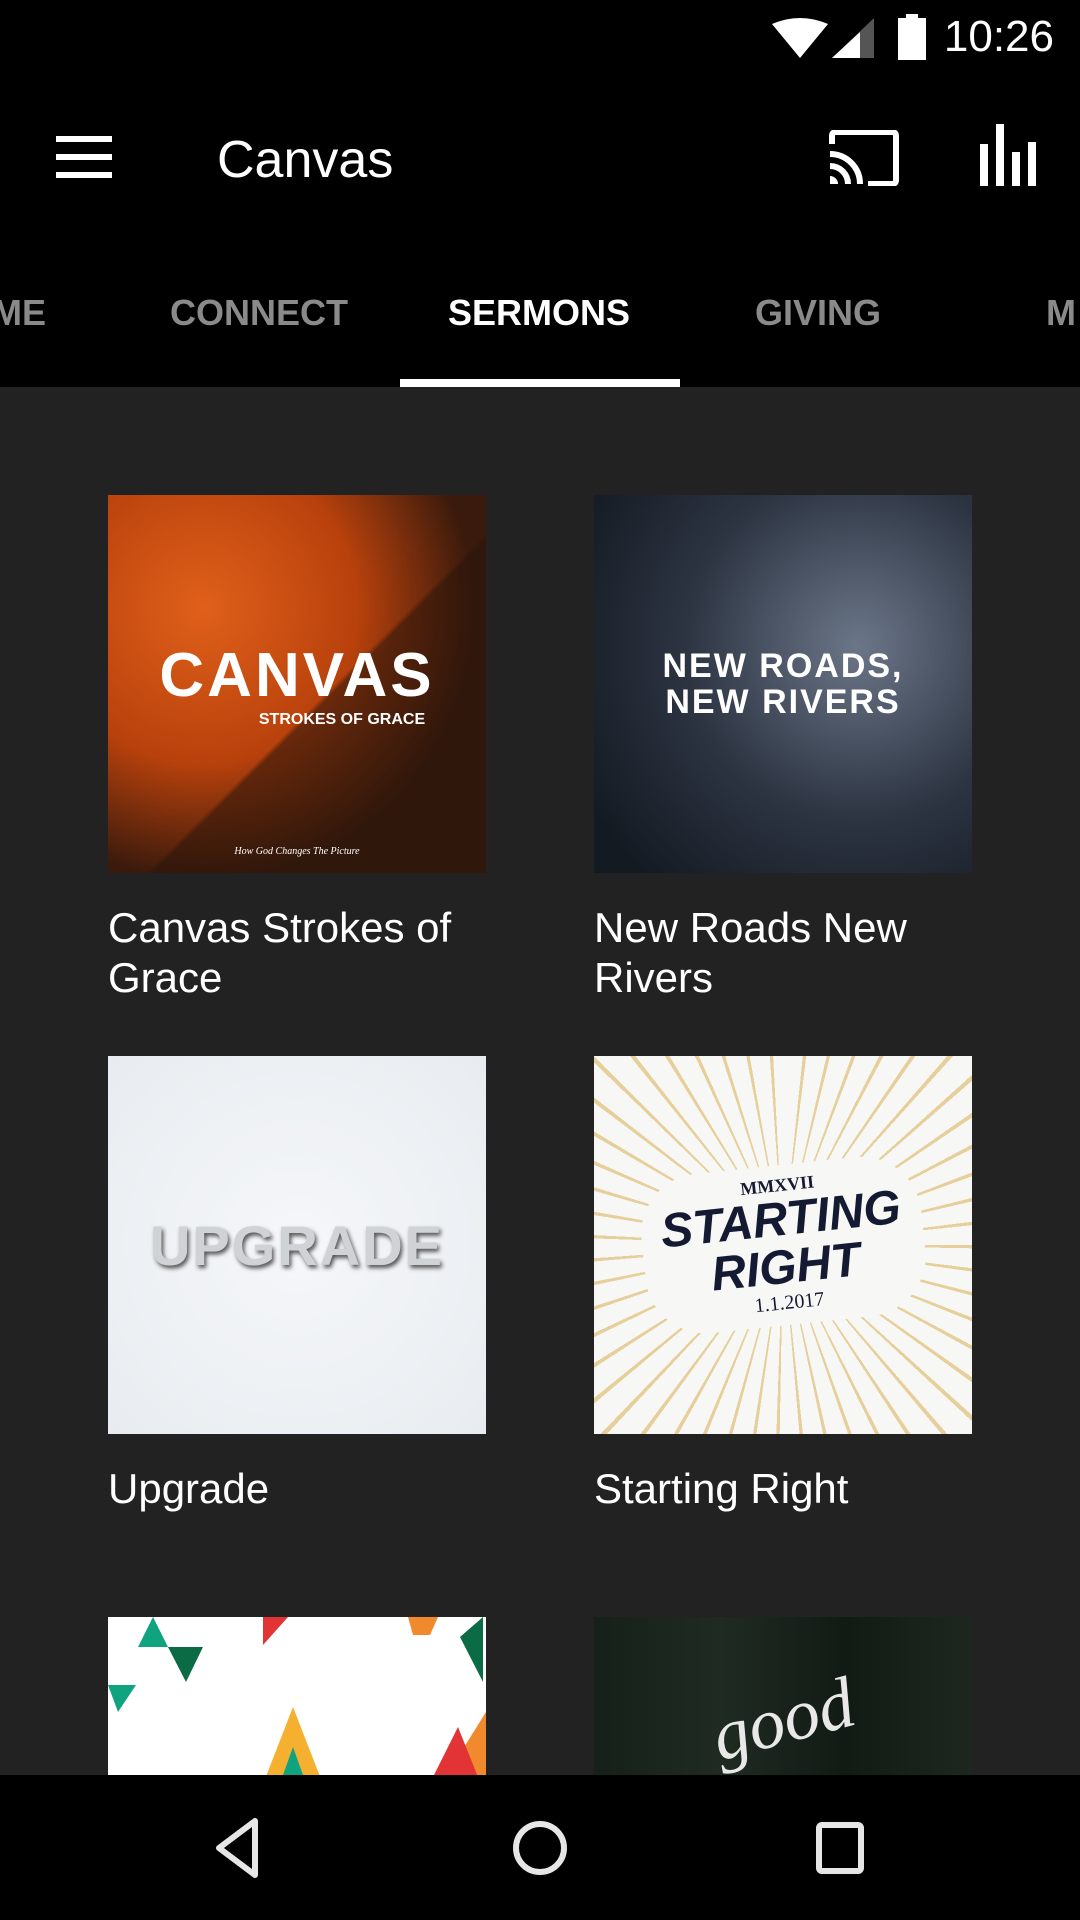 The height and width of the screenshot is (1920, 1080). What do you see at coordinates (189, 1488) in the screenshot?
I see `sermon-title: Upgrade` at bounding box center [189, 1488].